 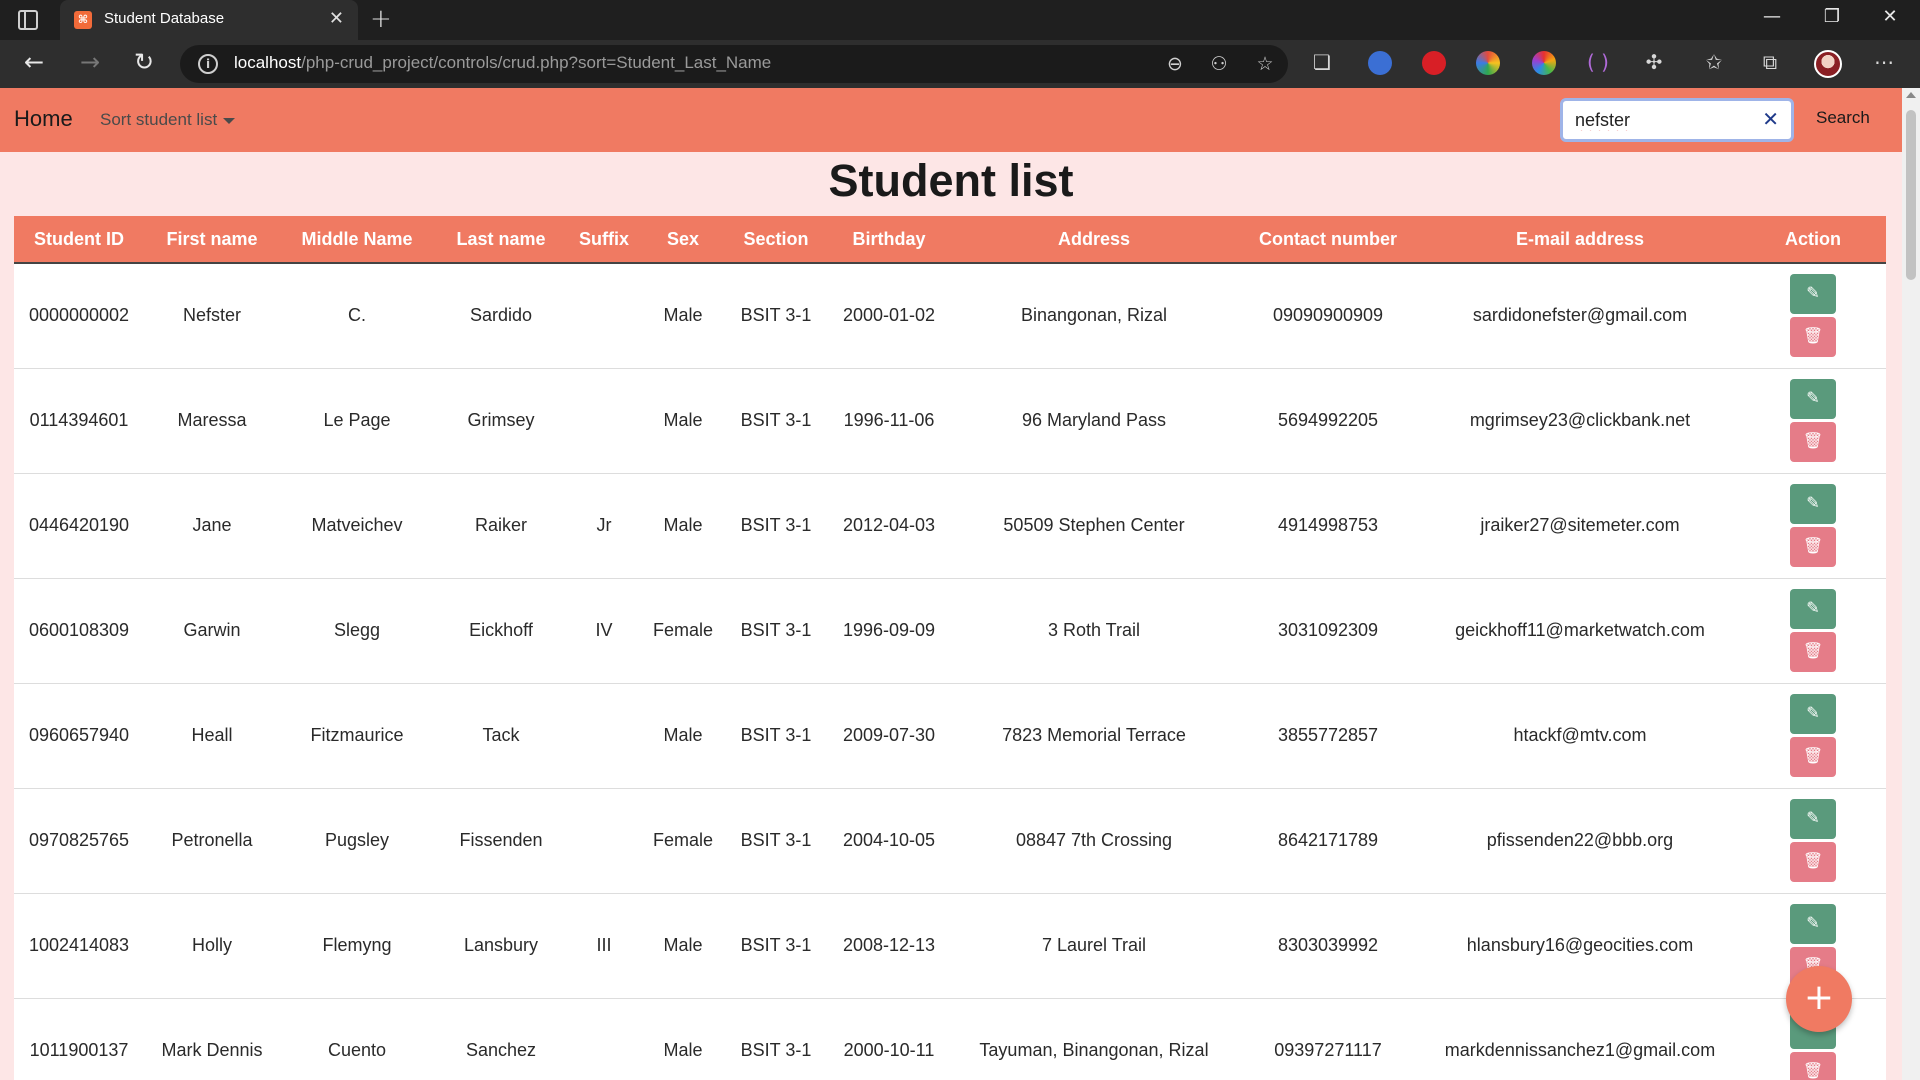 What do you see at coordinates (79, 316) in the screenshot?
I see `student-id-cell: 0000000002` at bounding box center [79, 316].